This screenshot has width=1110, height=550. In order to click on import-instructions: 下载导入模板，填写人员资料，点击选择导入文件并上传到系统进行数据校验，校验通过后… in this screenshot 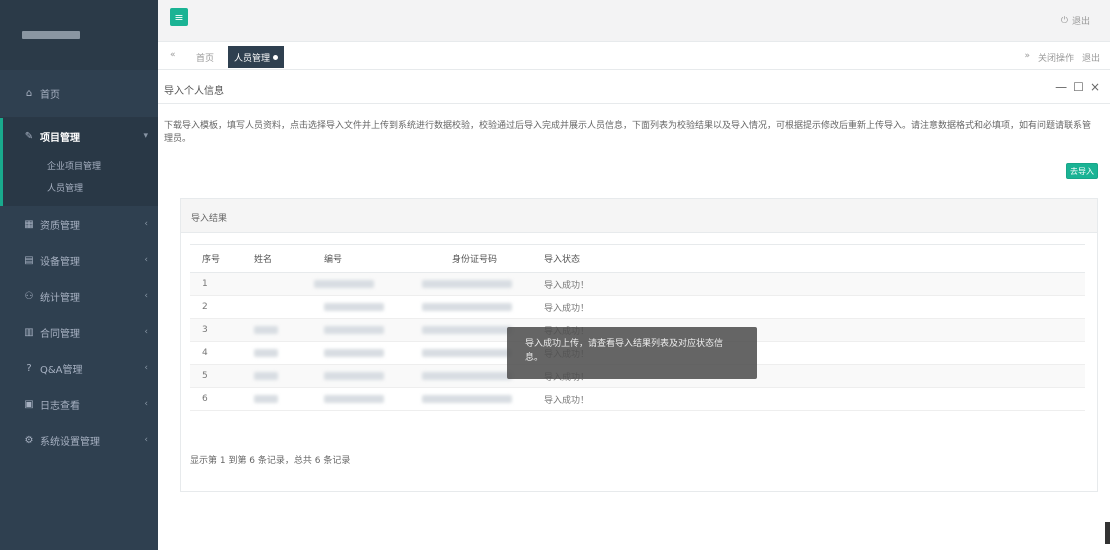, I will do `click(628, 132)`.